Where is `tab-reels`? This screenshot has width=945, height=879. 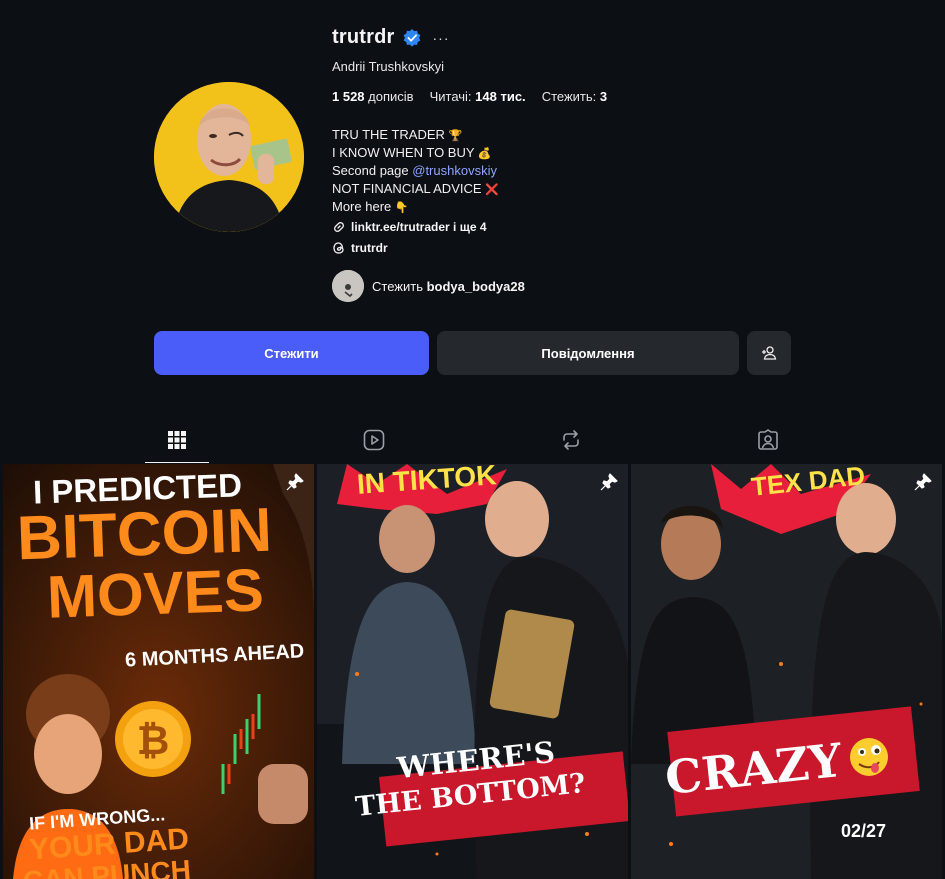 tab-reels is located at coordinates (374, 440).